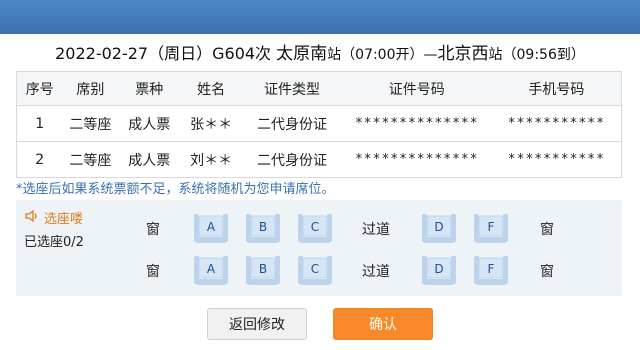  Describe the element at coordinates (383, 324) in the screenshot. I see `confirm-button: 确认` at that location.